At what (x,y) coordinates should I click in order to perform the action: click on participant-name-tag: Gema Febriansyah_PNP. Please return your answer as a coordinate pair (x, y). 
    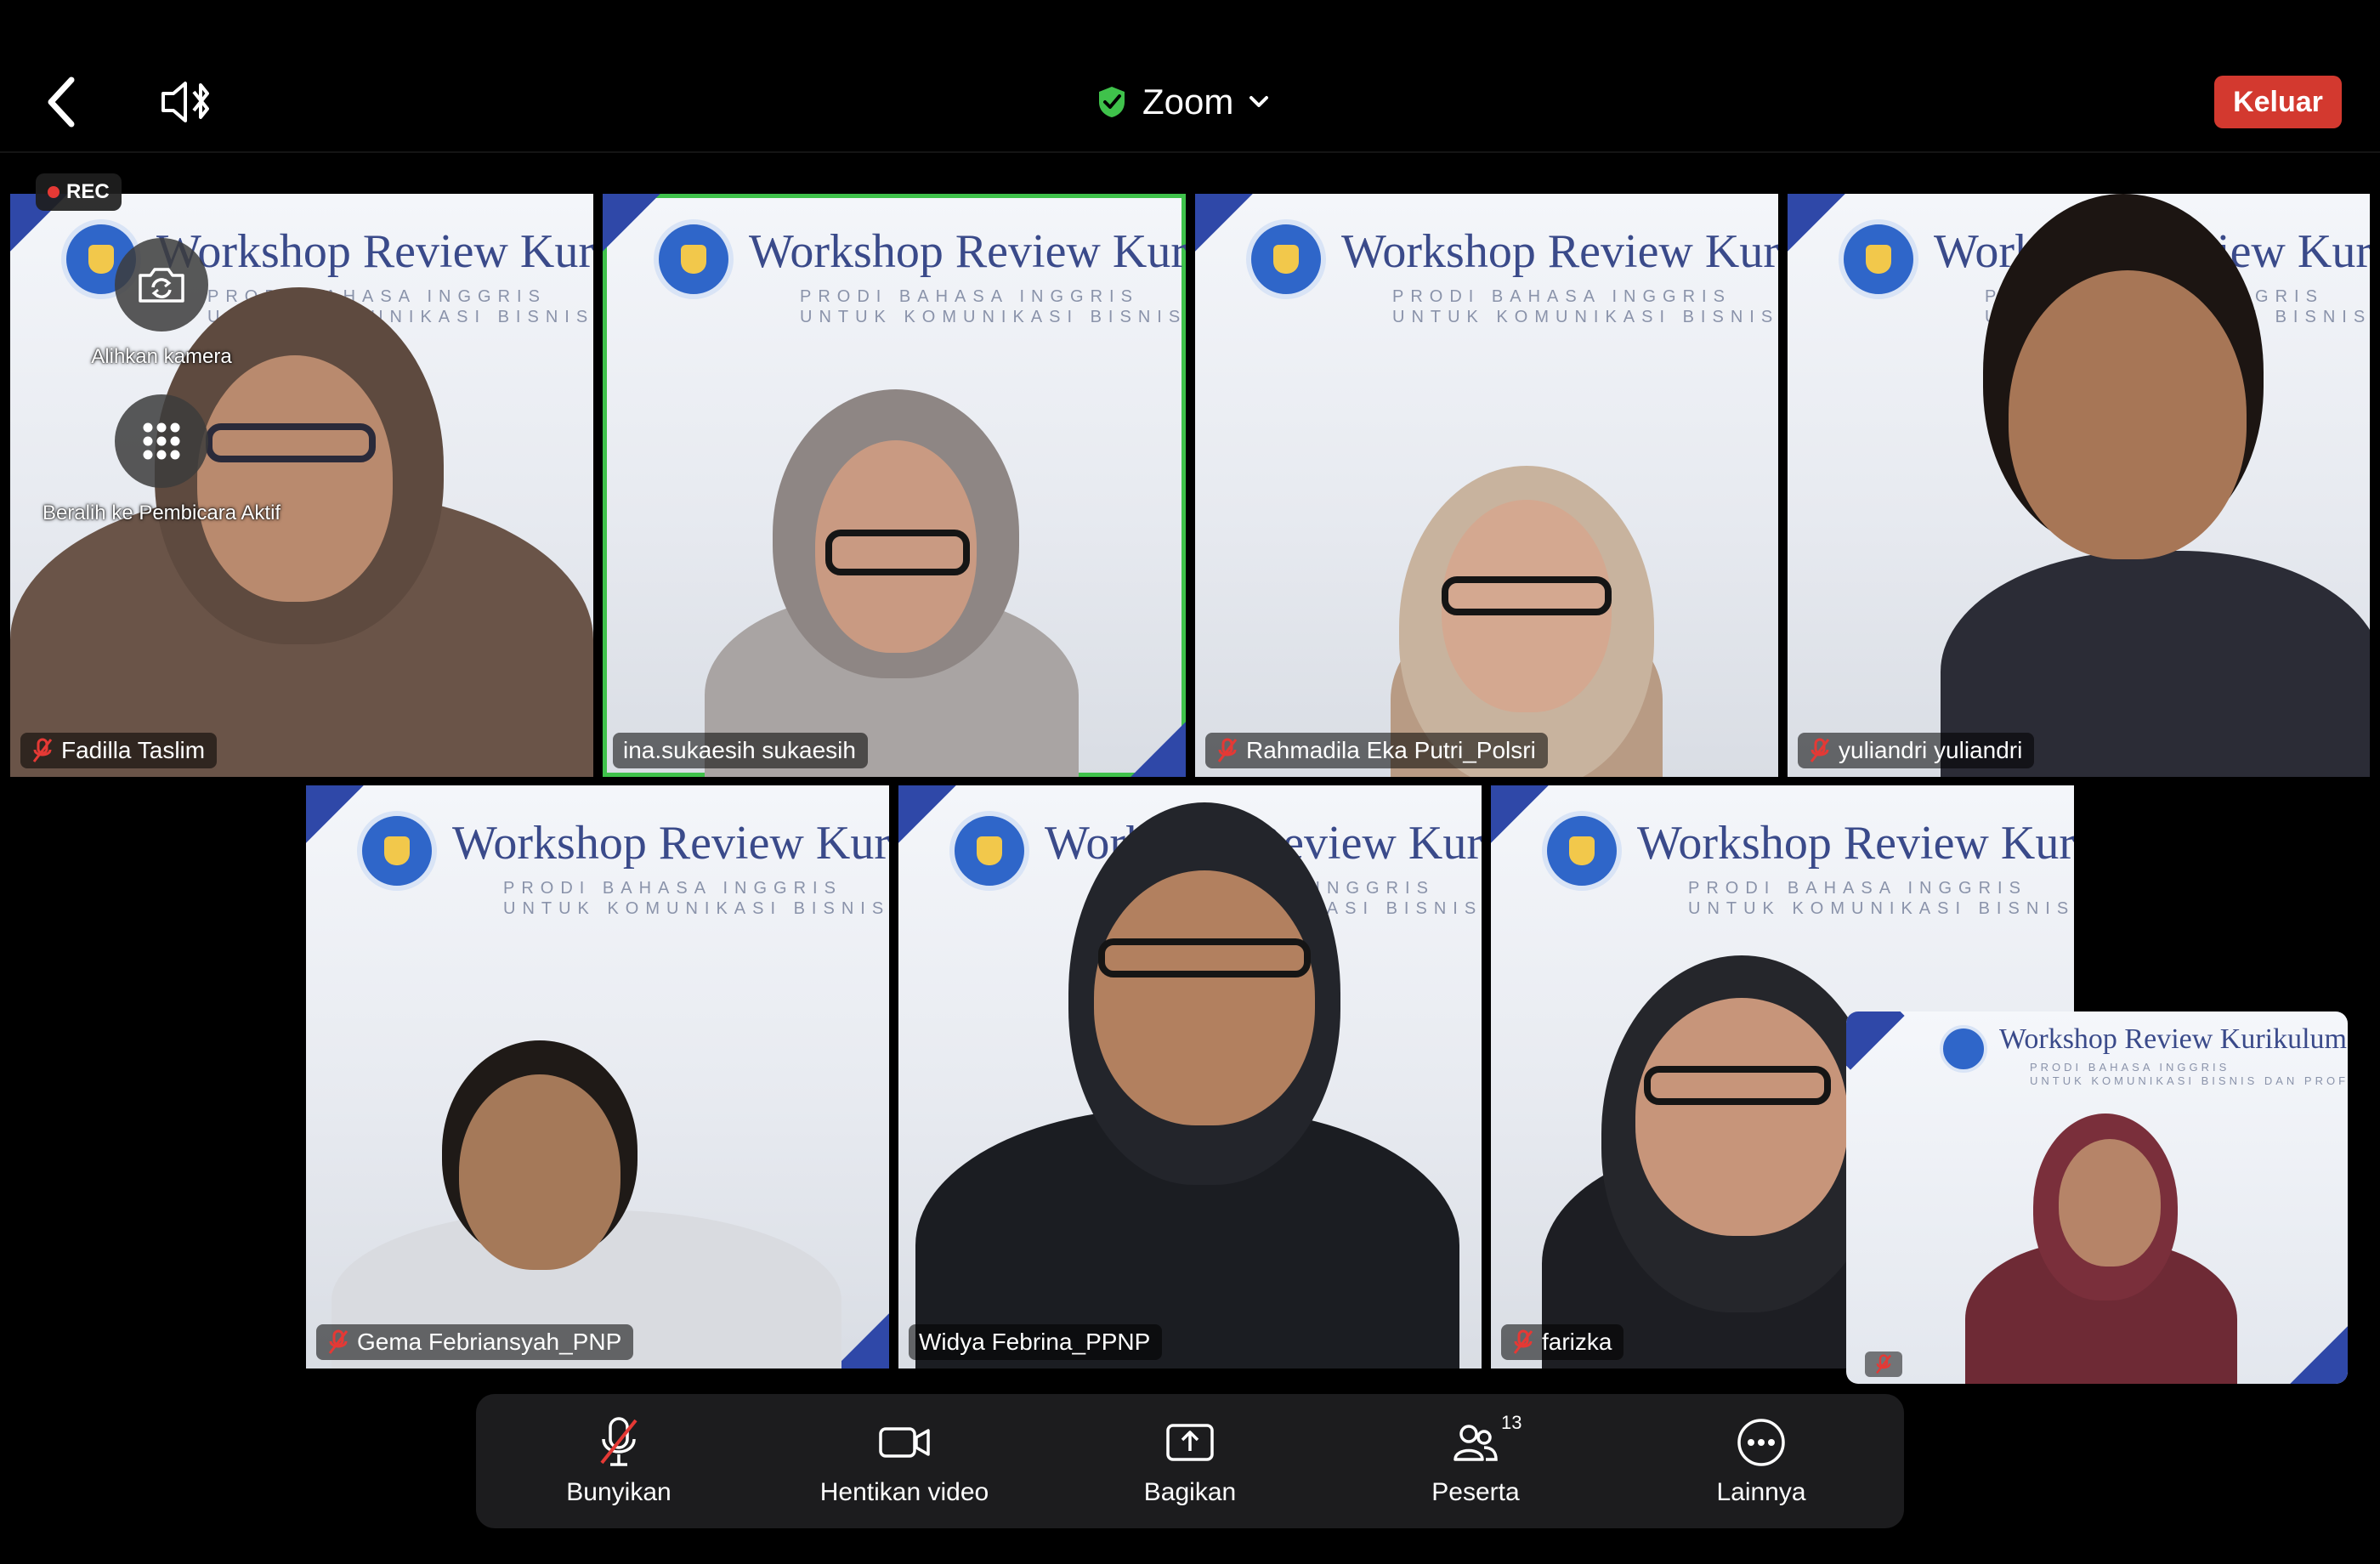
    Looking at the image, I should click on (475, 1342).